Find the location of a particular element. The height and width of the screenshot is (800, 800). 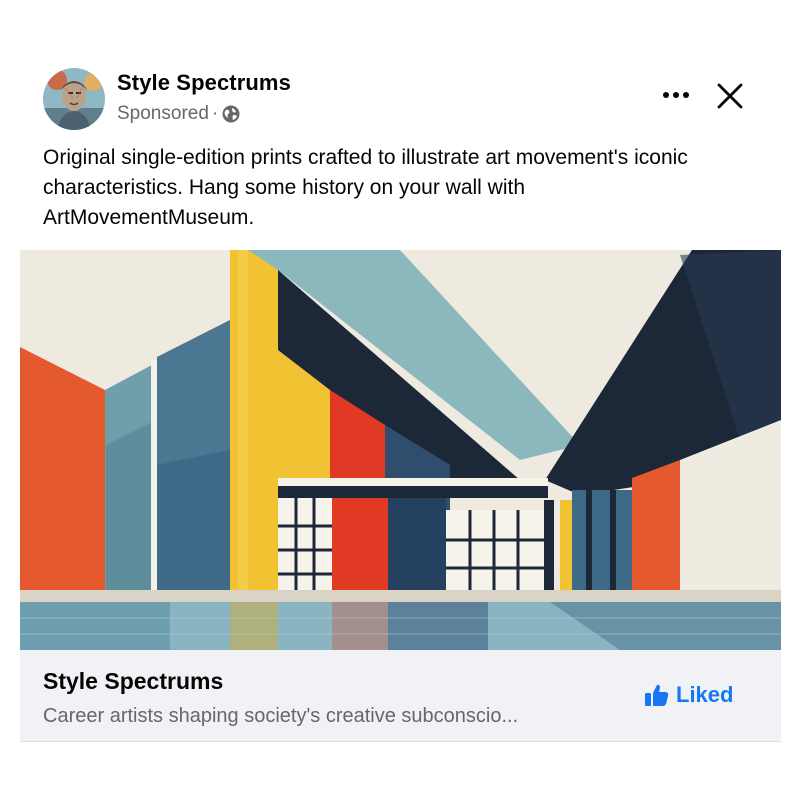

preview-title: Style Spectrums is located at coordinates (133, 681).